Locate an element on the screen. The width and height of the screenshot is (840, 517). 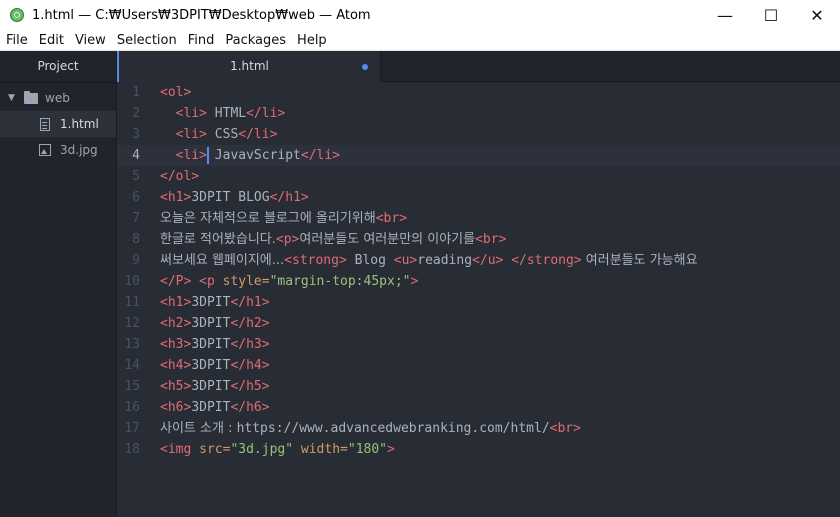
code-token: </ol> is located at coordinates (180, 176).